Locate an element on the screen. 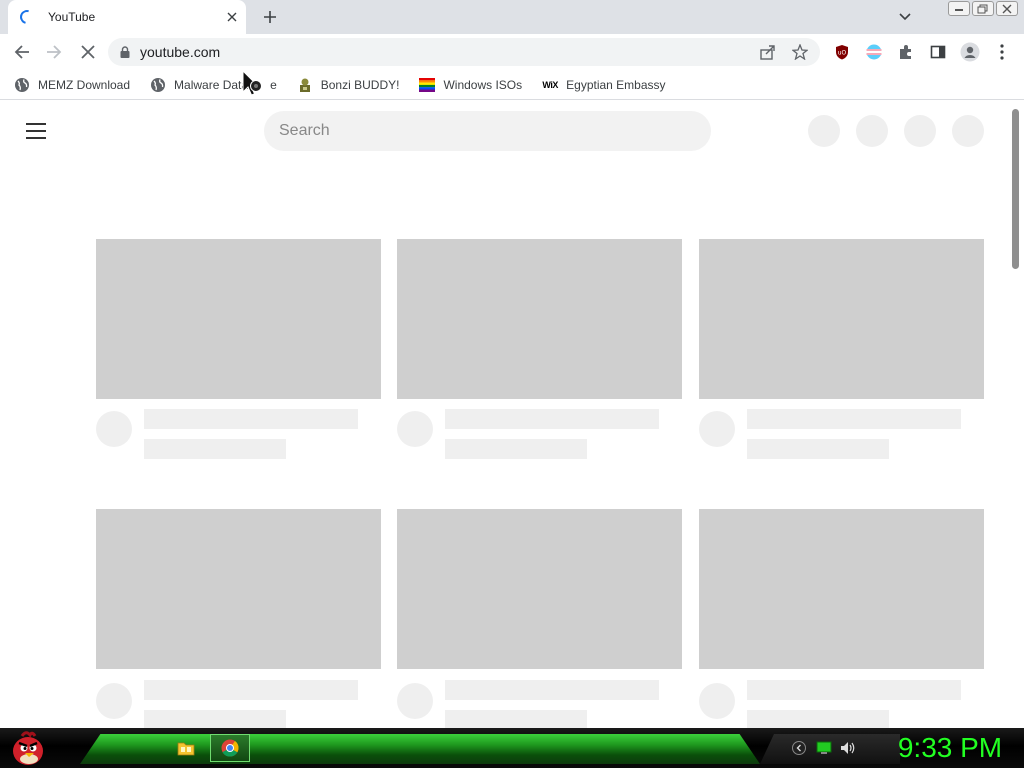  bookmark-memz-download: MEMZ Download is located at coordinates (72, 85).